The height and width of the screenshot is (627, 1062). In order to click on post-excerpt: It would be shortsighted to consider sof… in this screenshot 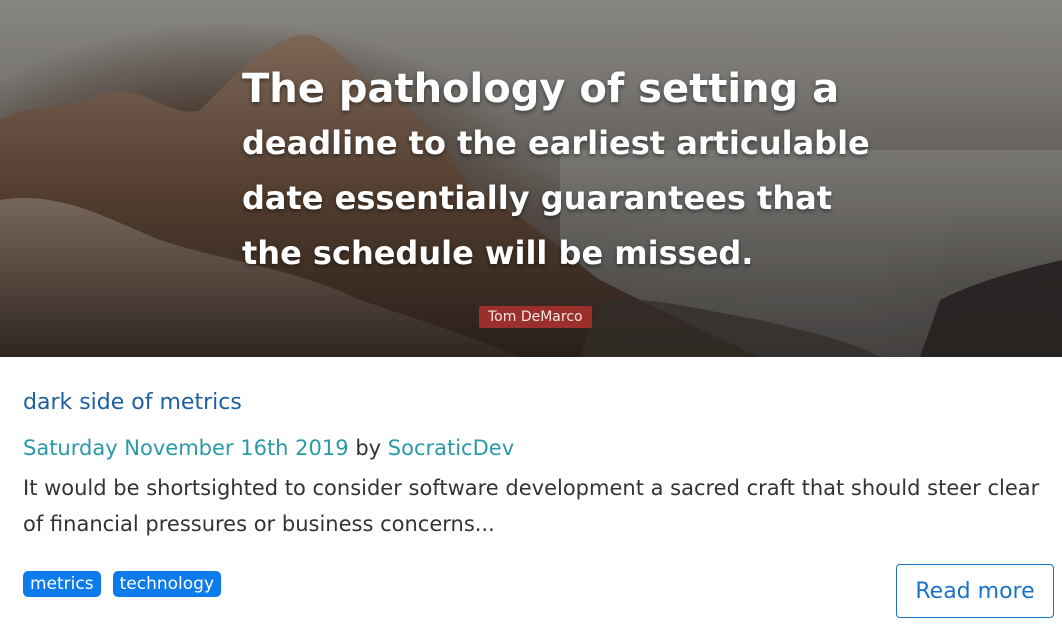, I will do `click(531, 506)`.